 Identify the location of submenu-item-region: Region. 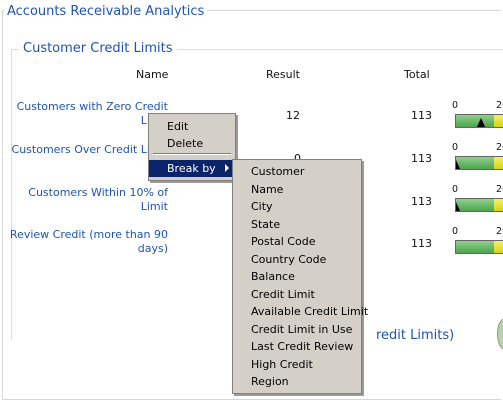
(297, 381).